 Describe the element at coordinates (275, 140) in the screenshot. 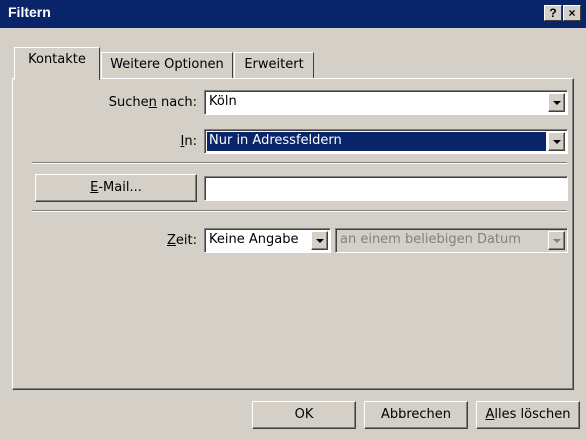

I see `in-value: Nur in Adressfeldern` at that location.